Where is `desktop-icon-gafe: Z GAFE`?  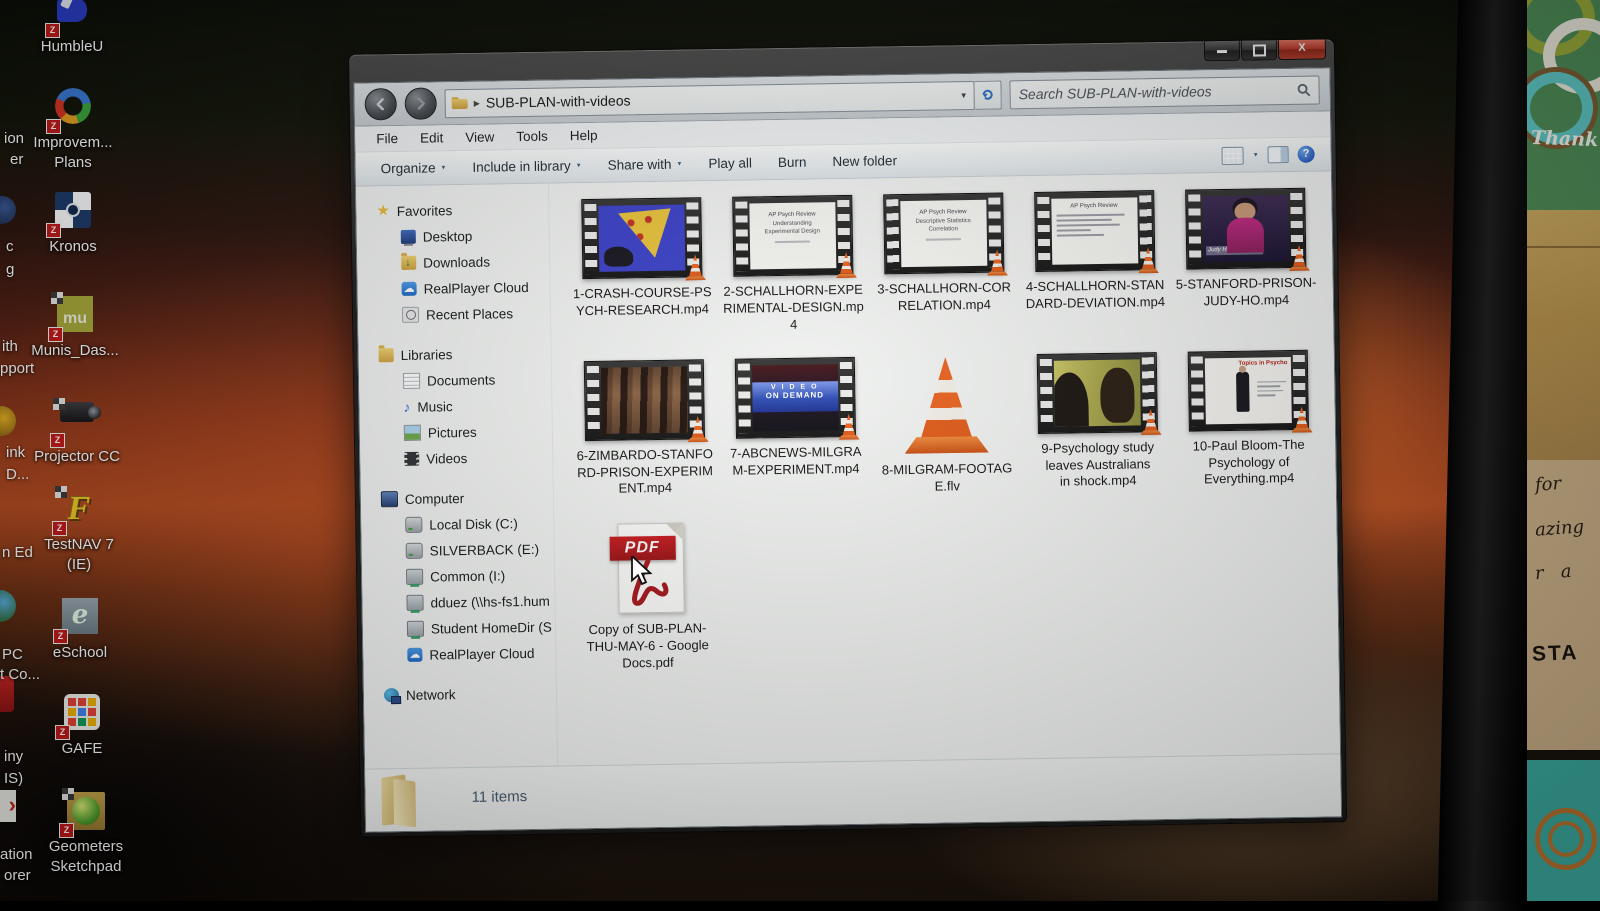 desktop-icon-gafe: Z GAFE is located at coordinates (82, 725).